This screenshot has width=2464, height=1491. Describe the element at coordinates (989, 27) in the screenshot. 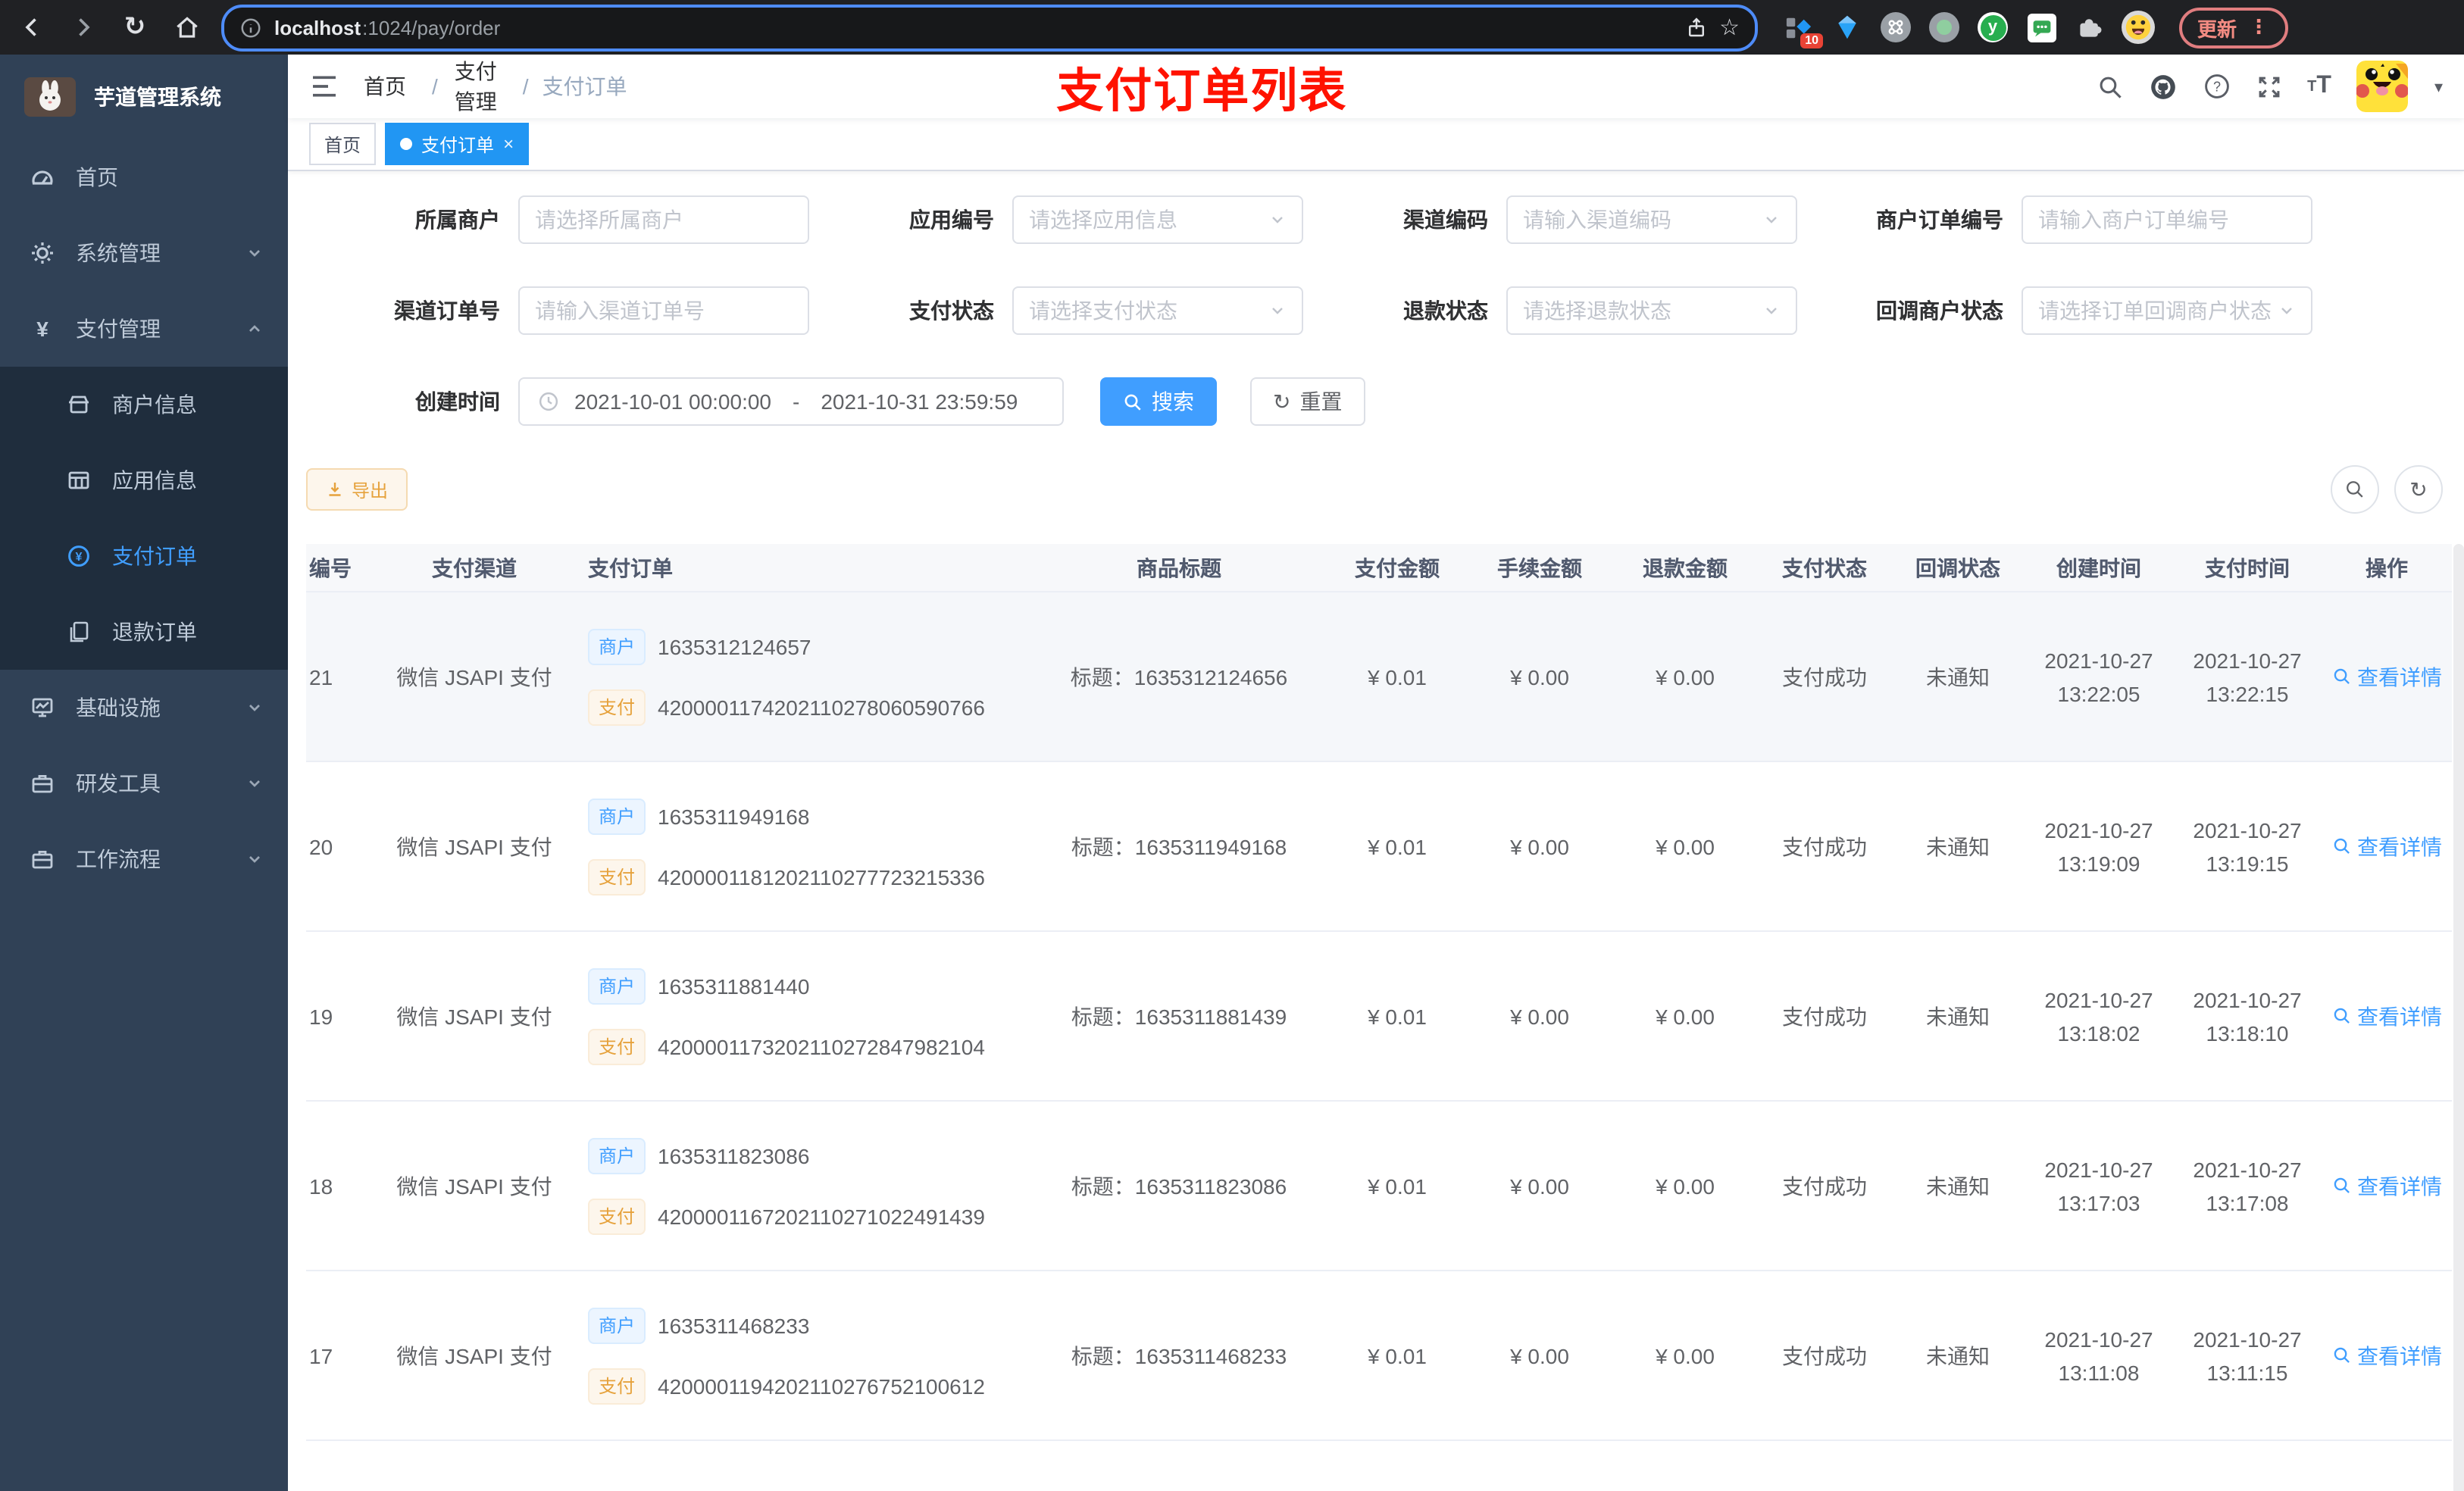

I see `address-bar: localhost :1024/pay/order ☆` at that location.